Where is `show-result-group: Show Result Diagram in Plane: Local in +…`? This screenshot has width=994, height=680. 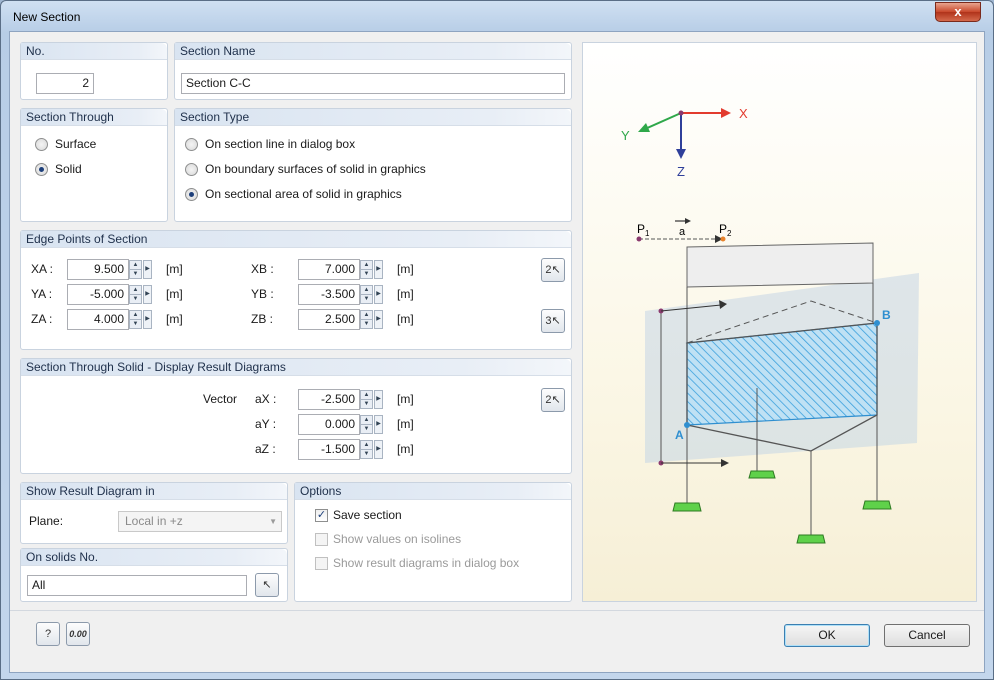
show-result-group: Show Result Diagram in Plane: Local in +… is located at coordinates (154, 513).